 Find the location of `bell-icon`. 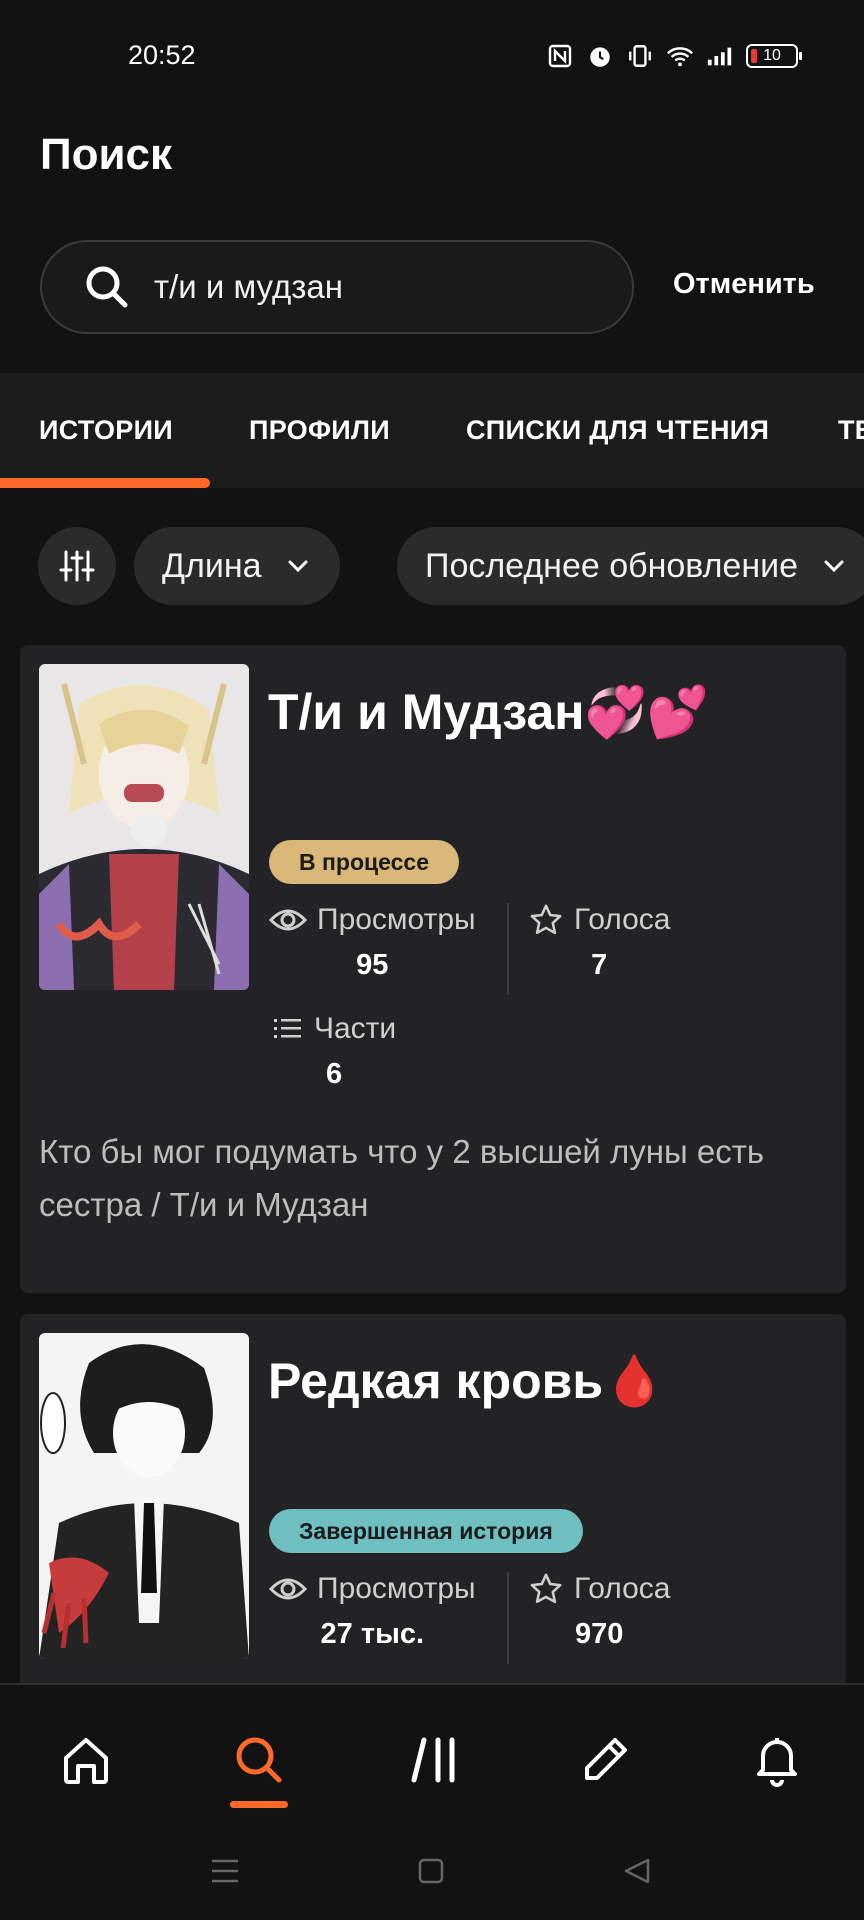

bell-icon is located at coordinates (777, 1762).